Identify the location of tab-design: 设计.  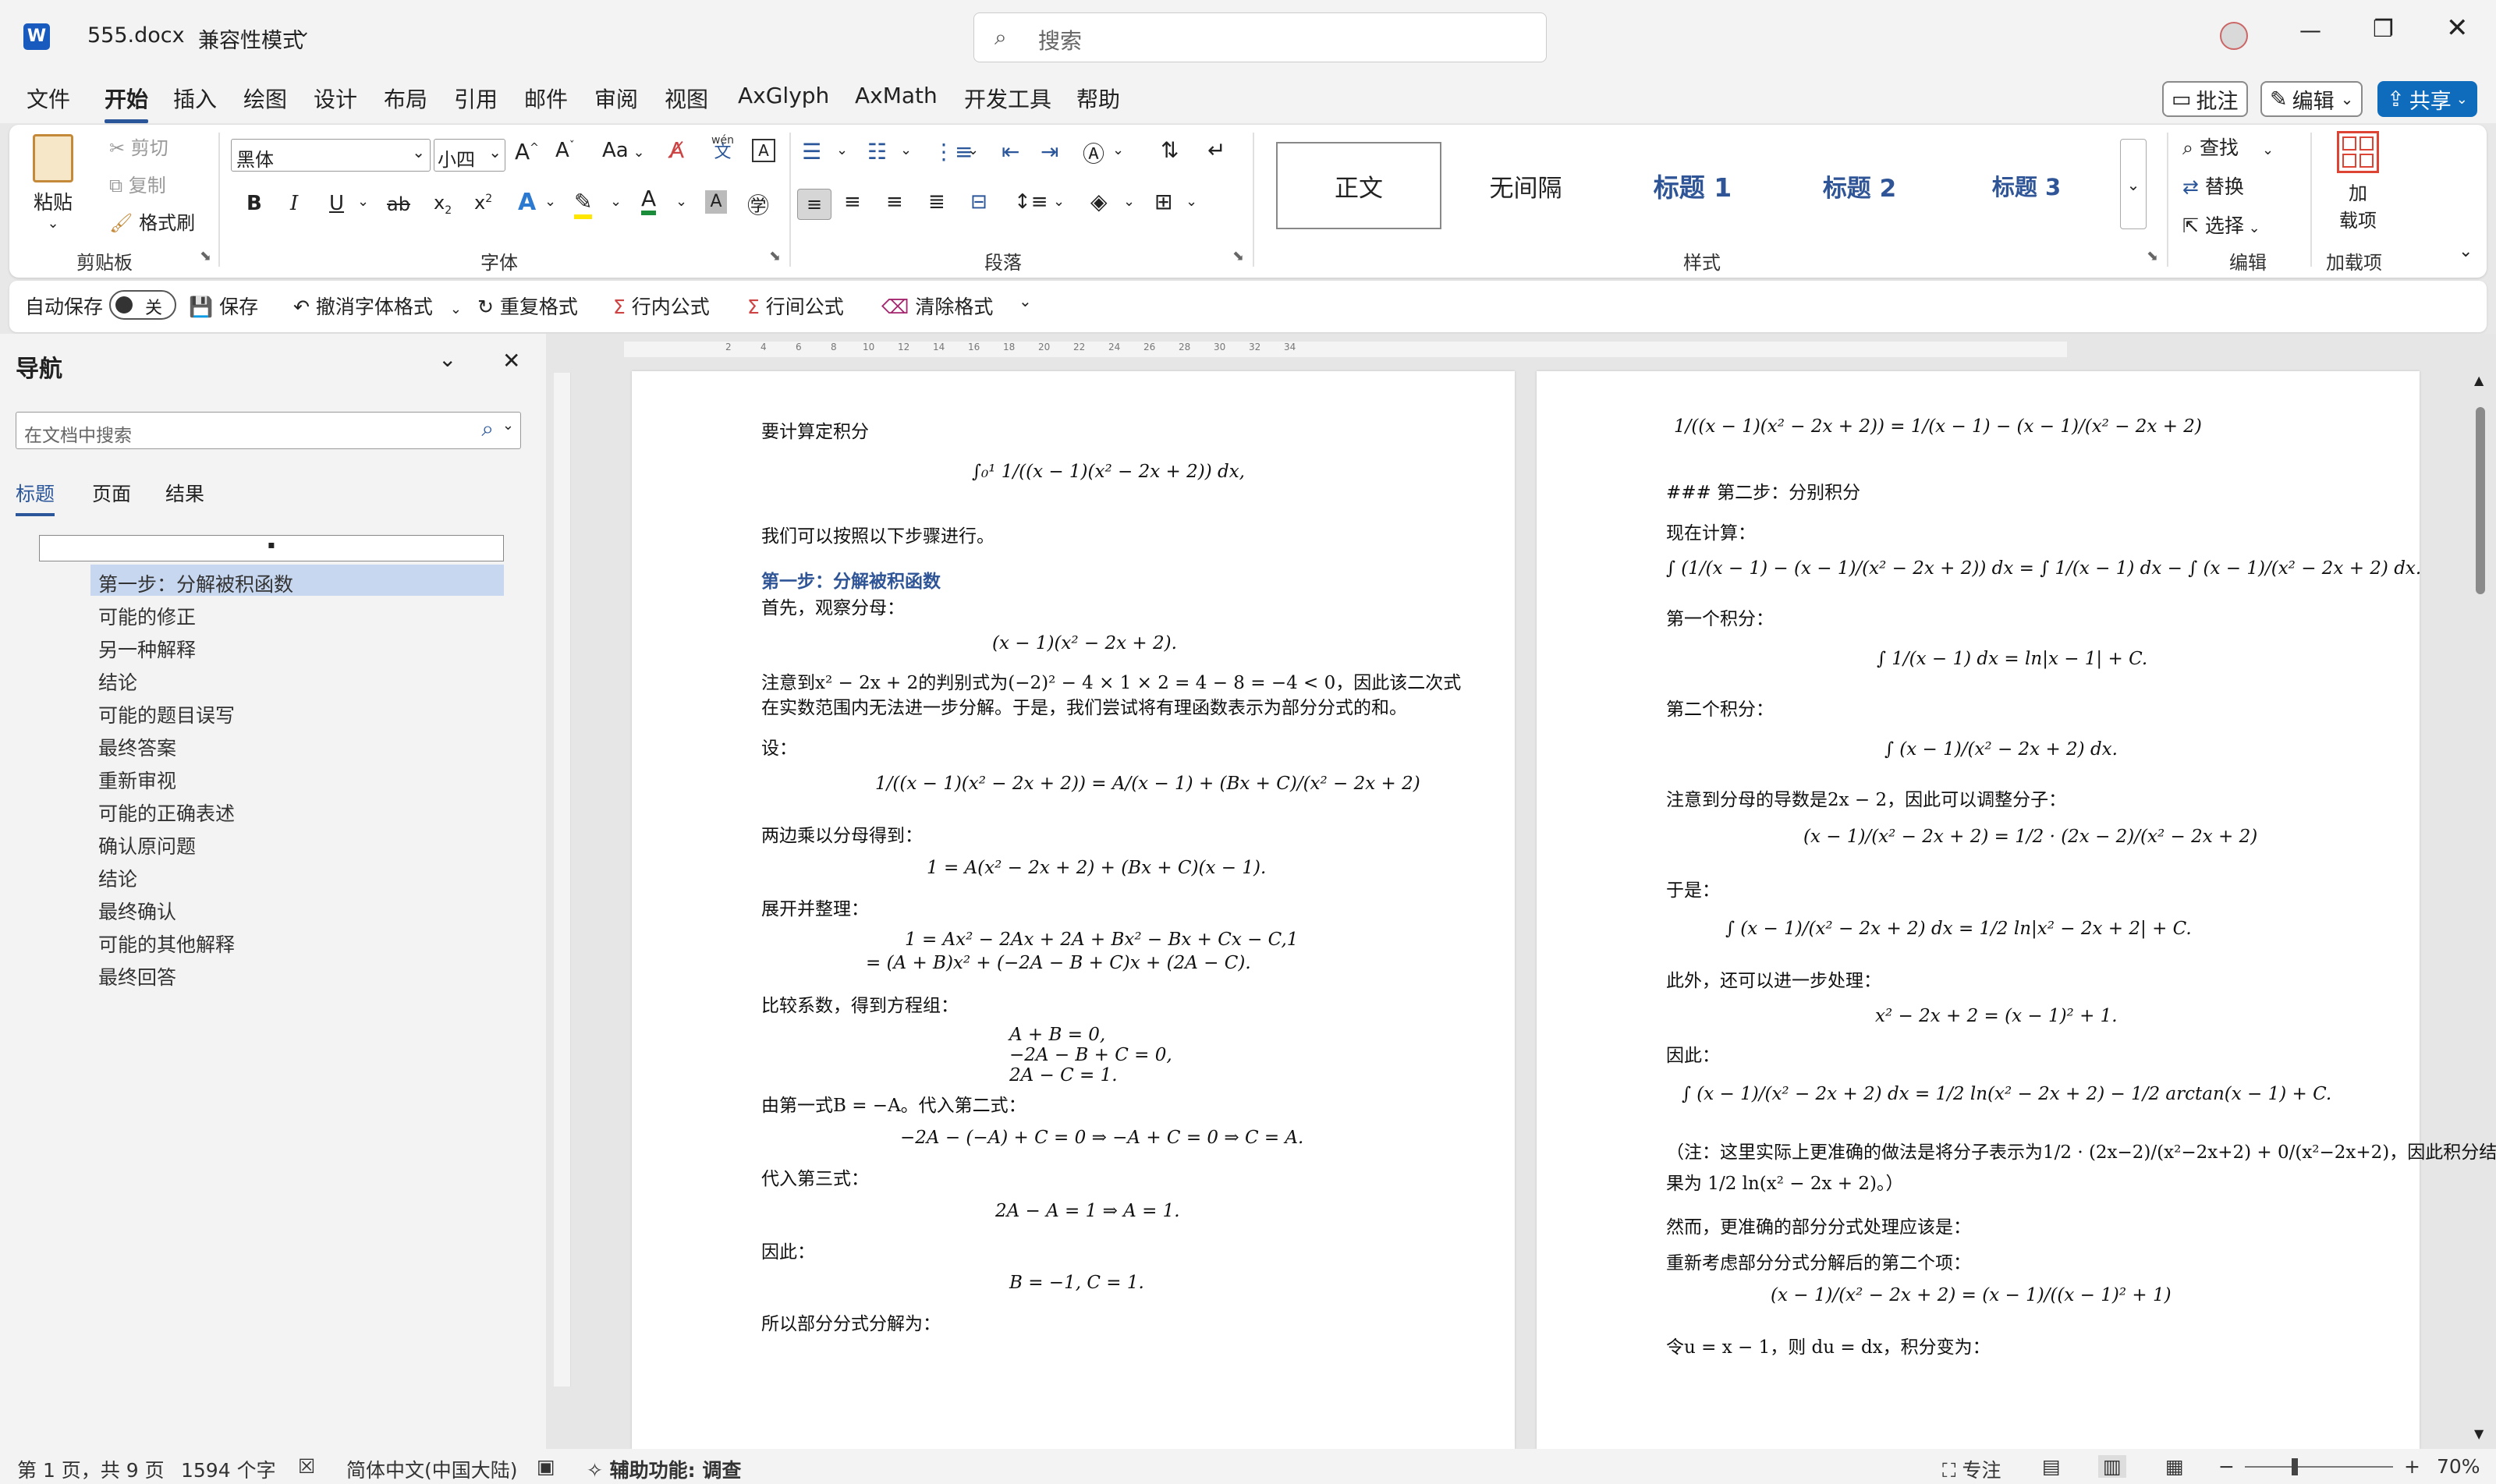
(335, 98).